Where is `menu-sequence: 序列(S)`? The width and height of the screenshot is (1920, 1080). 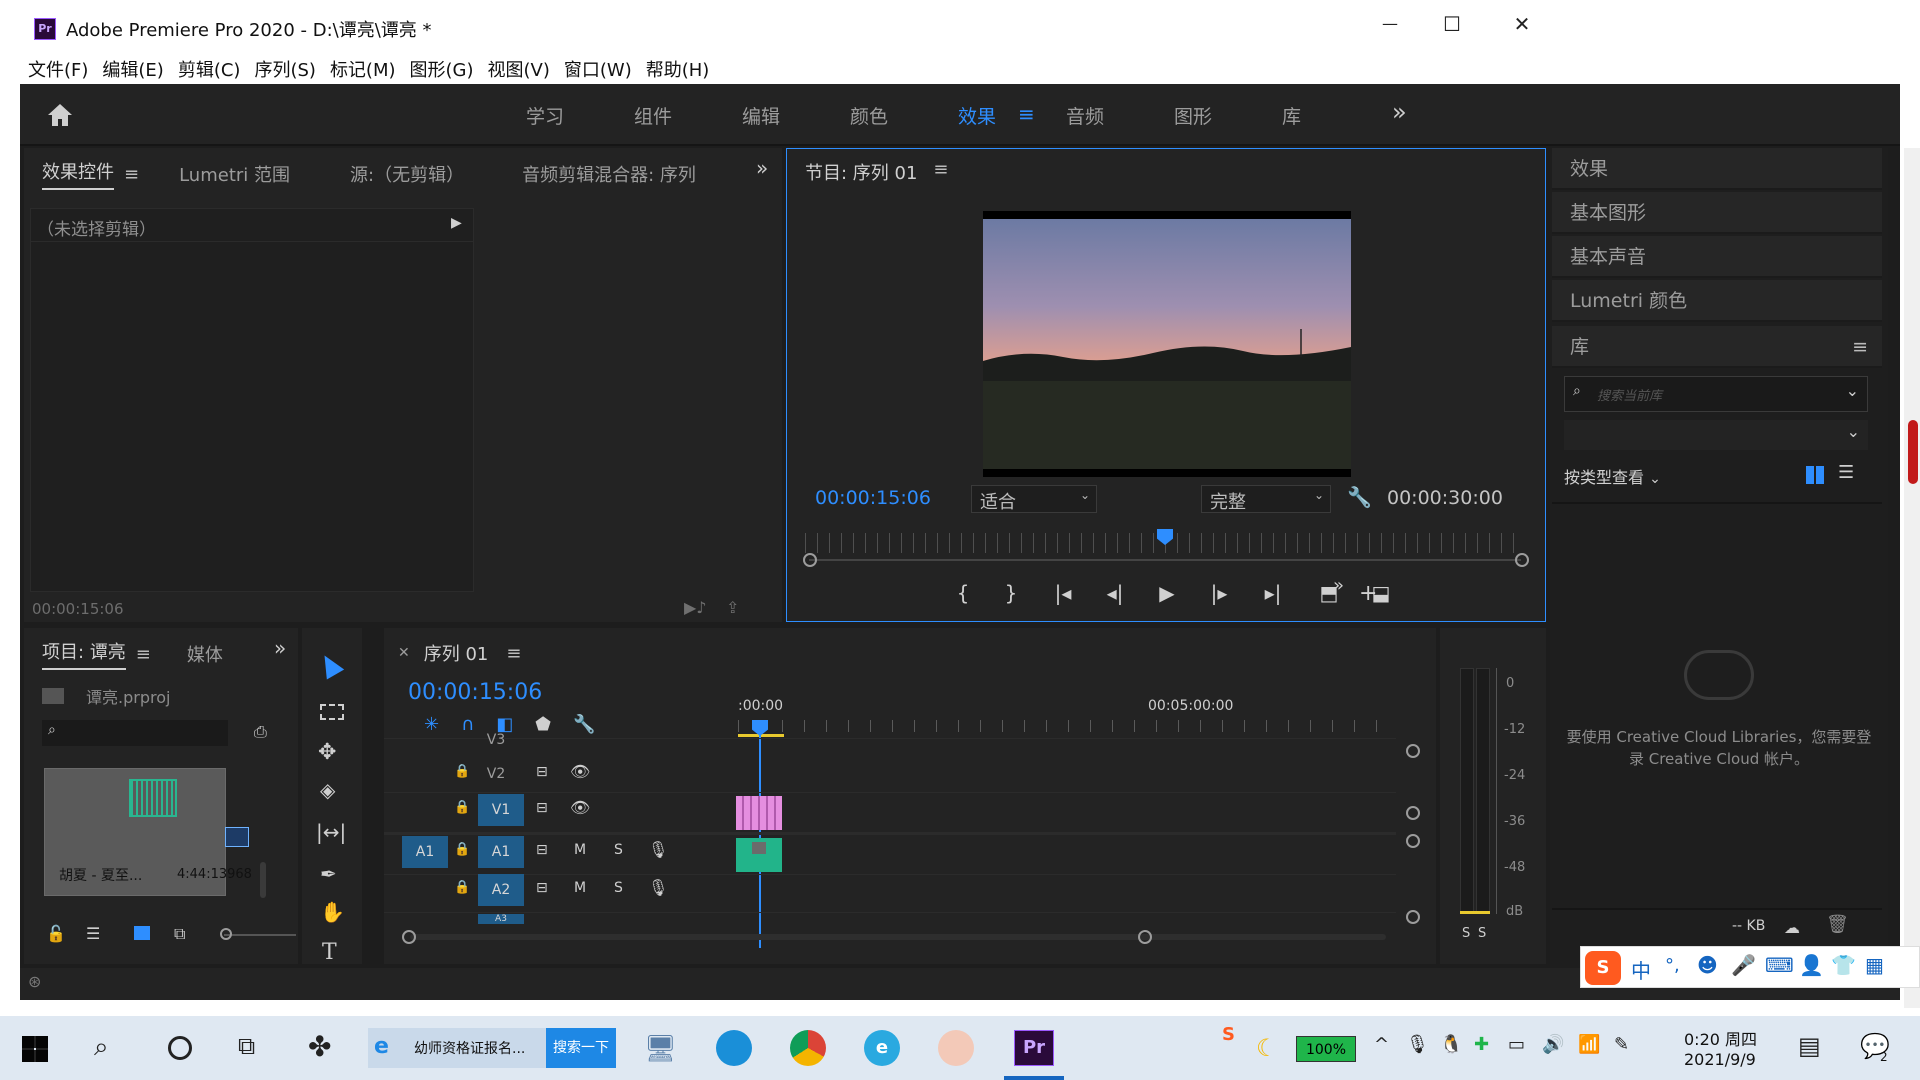 menu-sequence: 序列(S) is located at coordinates (284, 69).